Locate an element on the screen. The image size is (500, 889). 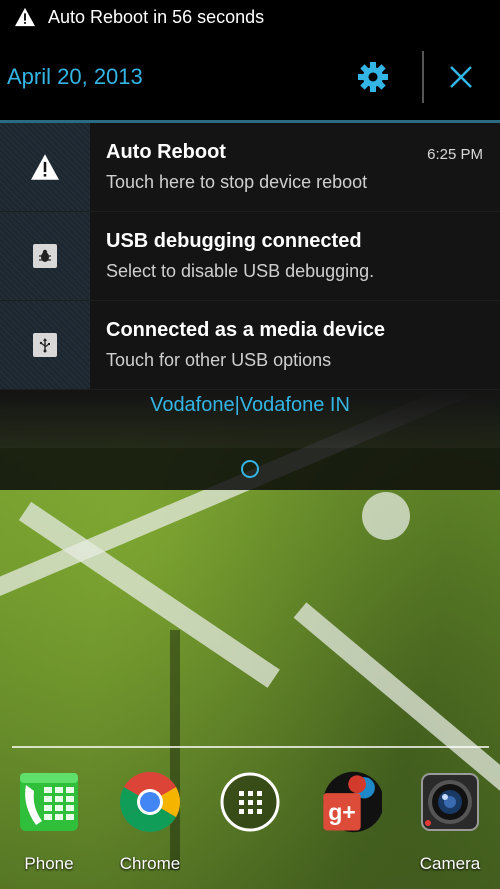
notification-text: Select to disable USB debugging. is located at coordinates (240, 271).